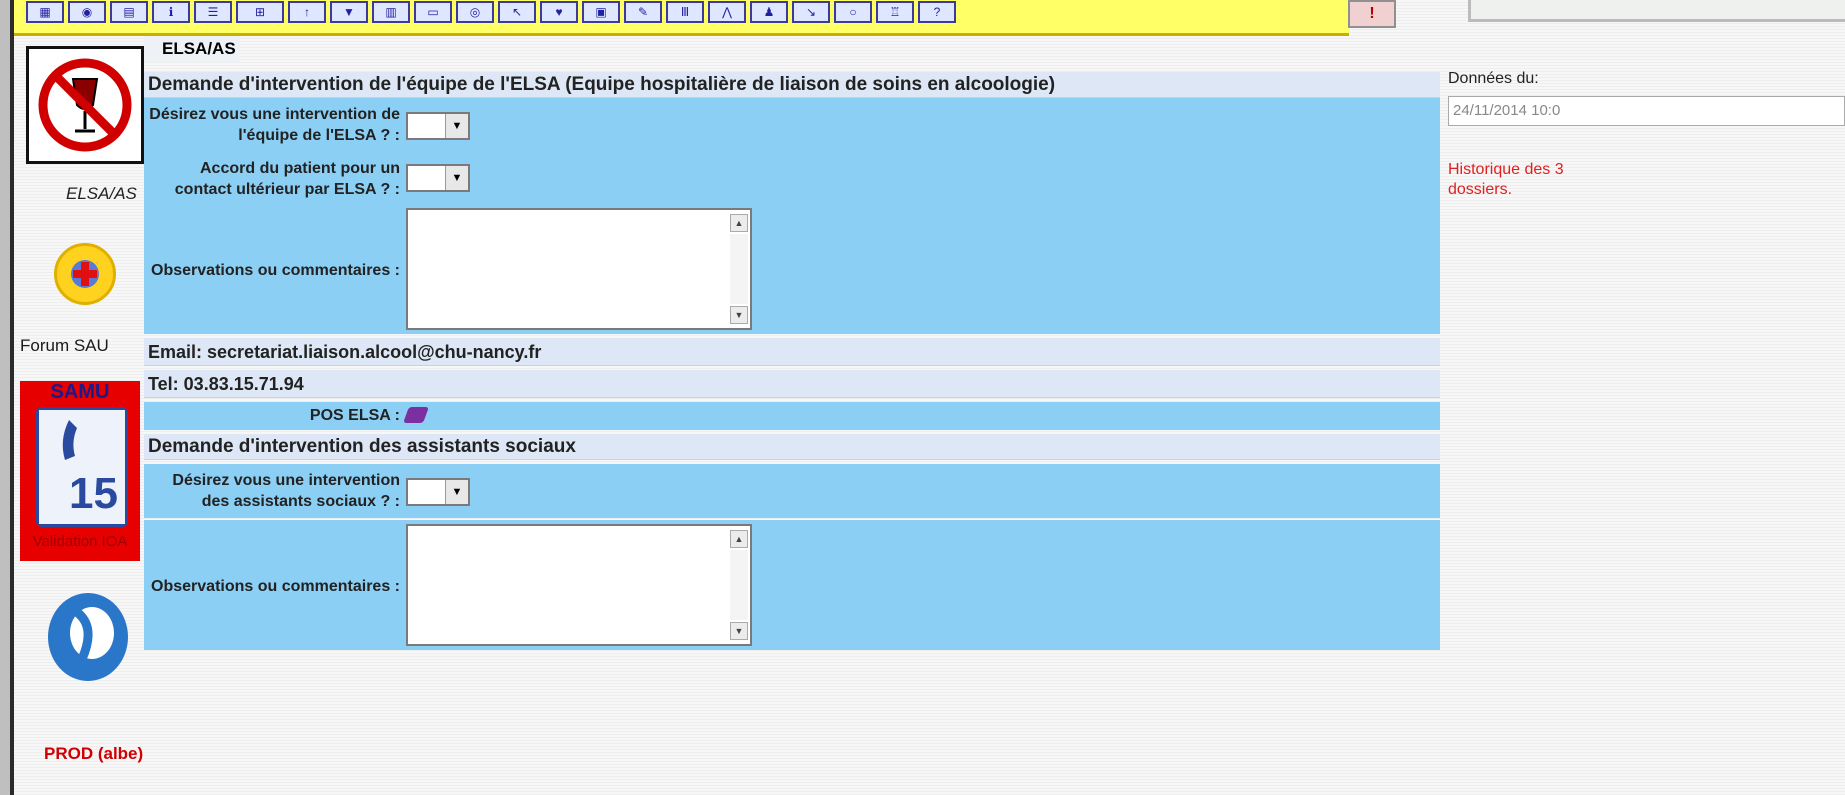 The width and height of the screenshot is (1845, 795). What do you see at coordinates (349, 11) in the screenshot?
I see `marker-icon: ▼` at bounding box center [349, 11].